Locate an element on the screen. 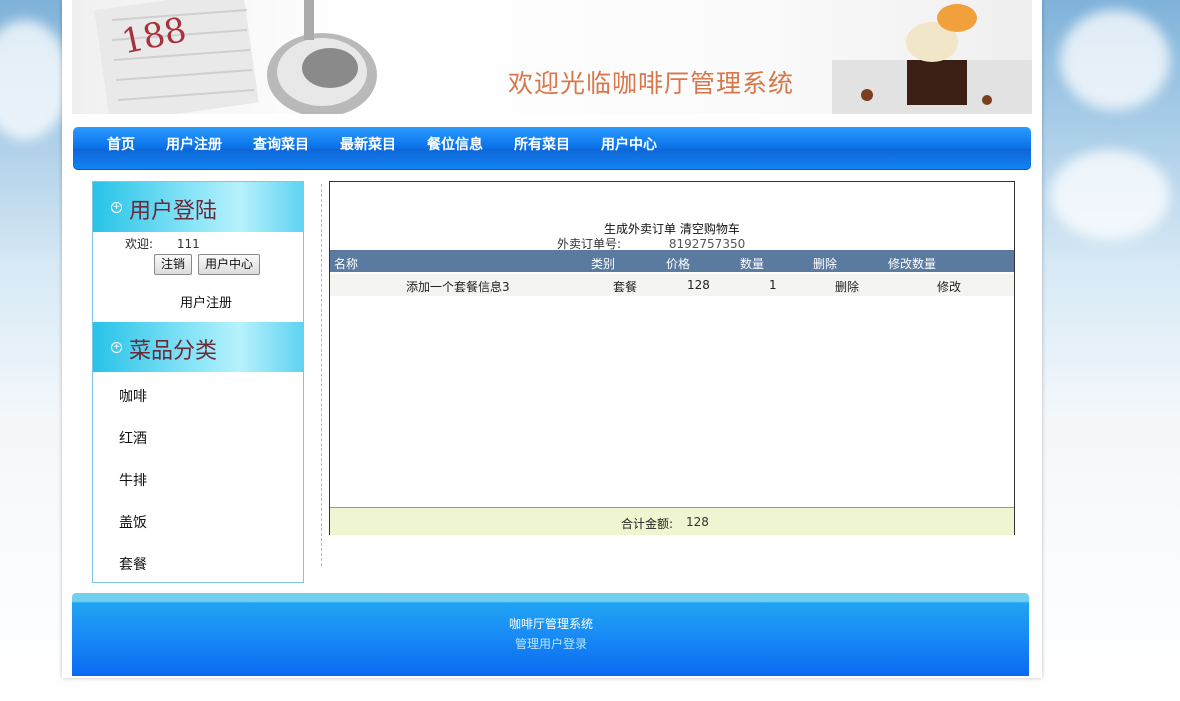  nav-table-info: 餐位信息 is located at coordinates (455, 144).